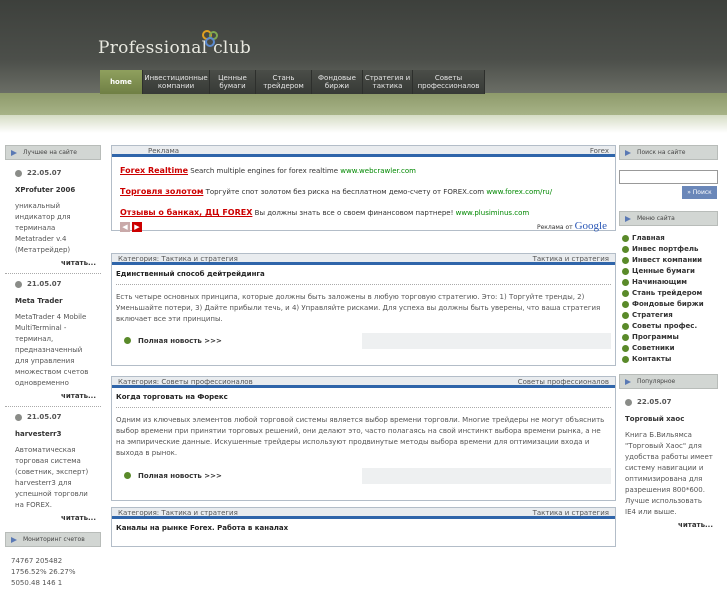 The image size is (727, 589). I want to click on next-arrow-icon: ▶, so click(137, 227).